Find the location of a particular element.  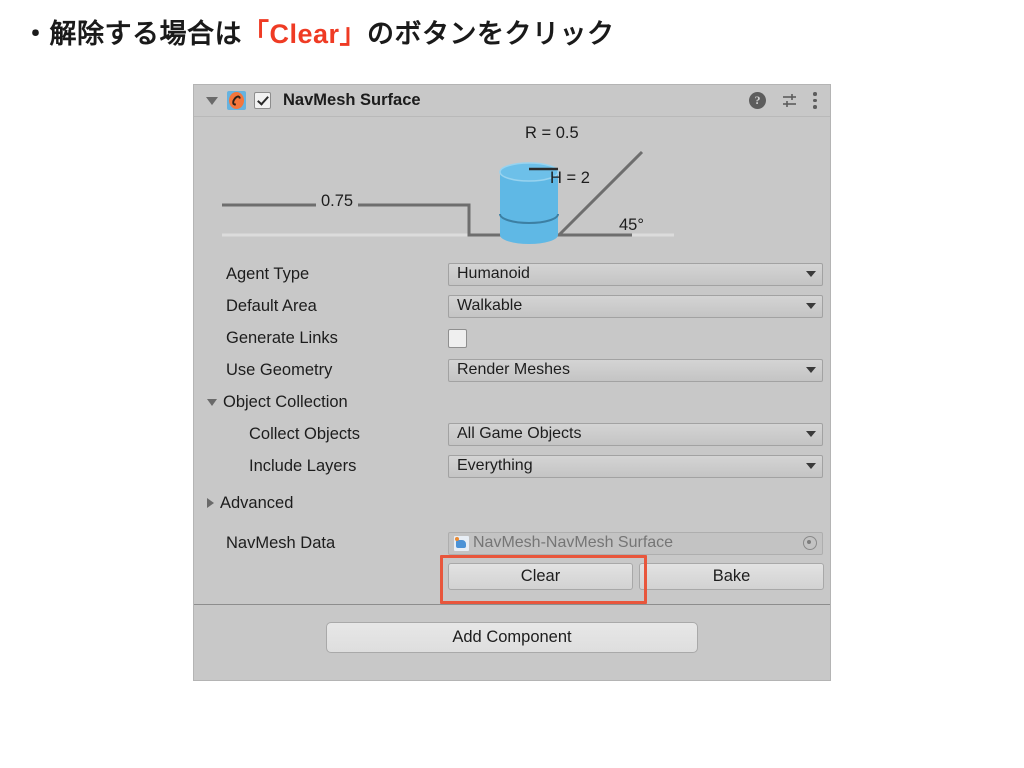

section-label: Object Collection is located at coordinates (285, 401).